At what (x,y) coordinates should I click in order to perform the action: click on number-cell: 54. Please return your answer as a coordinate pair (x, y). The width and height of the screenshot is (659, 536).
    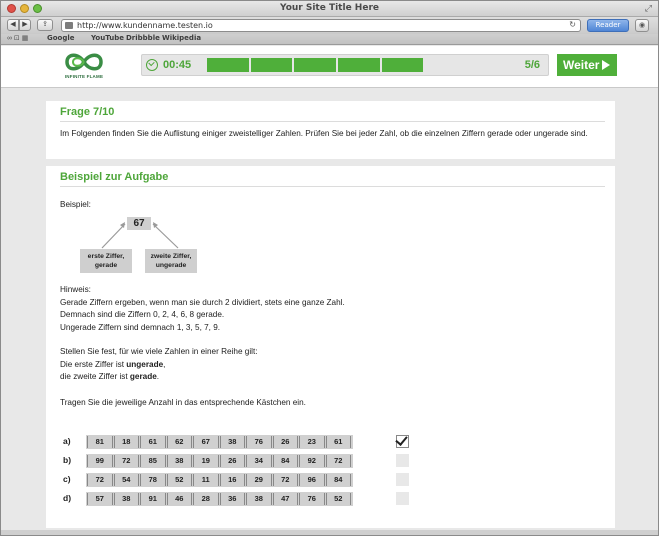
    Looking at the image, I should click on (126, 480).